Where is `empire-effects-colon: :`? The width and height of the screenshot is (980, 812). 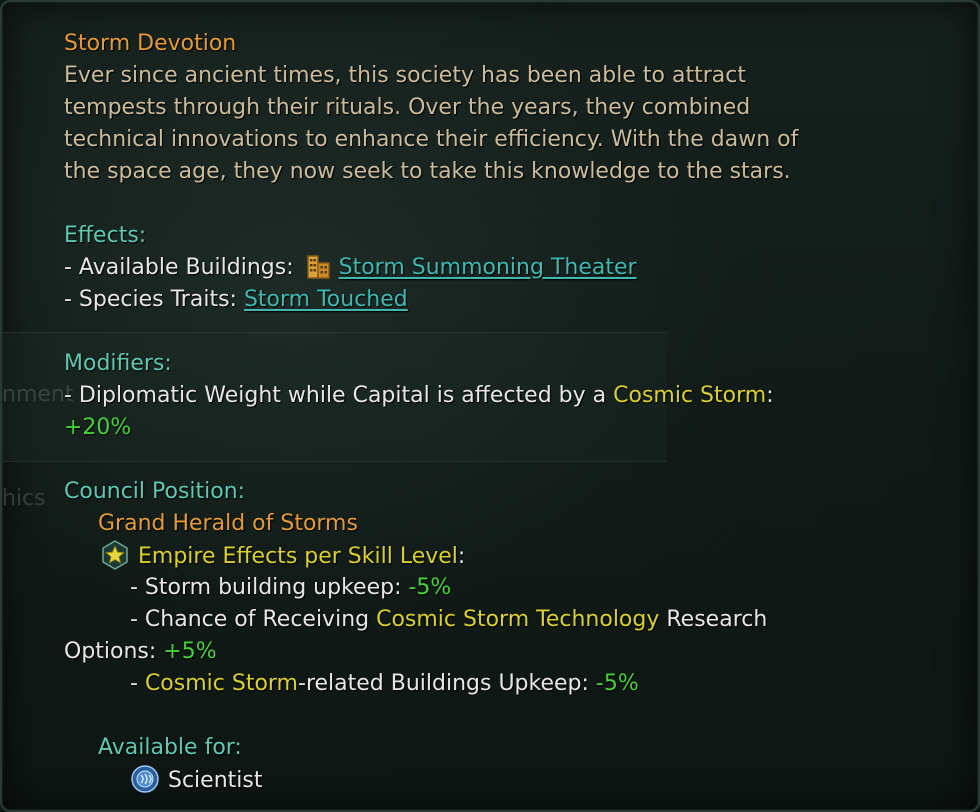
empire-effects-colon: : is located at coordinates (461, 556).